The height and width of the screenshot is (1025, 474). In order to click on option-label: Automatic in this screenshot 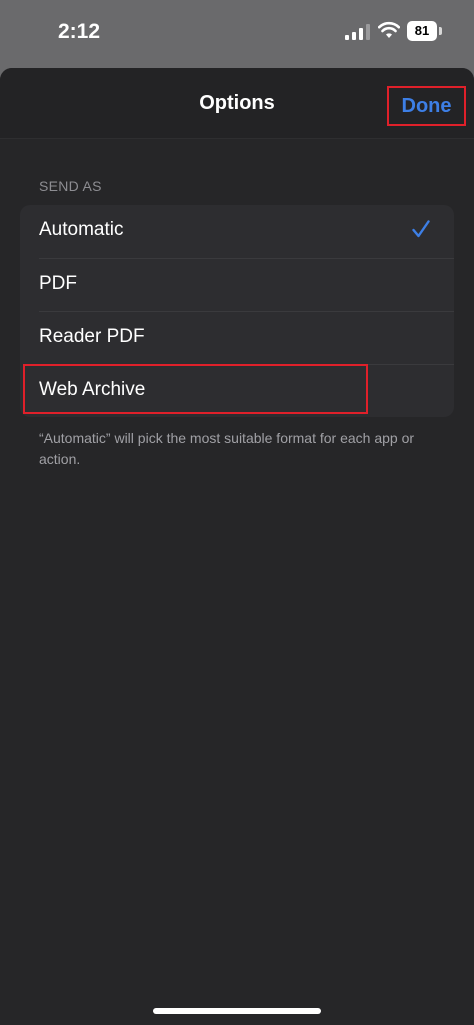, I will do `click(81, 229)`.